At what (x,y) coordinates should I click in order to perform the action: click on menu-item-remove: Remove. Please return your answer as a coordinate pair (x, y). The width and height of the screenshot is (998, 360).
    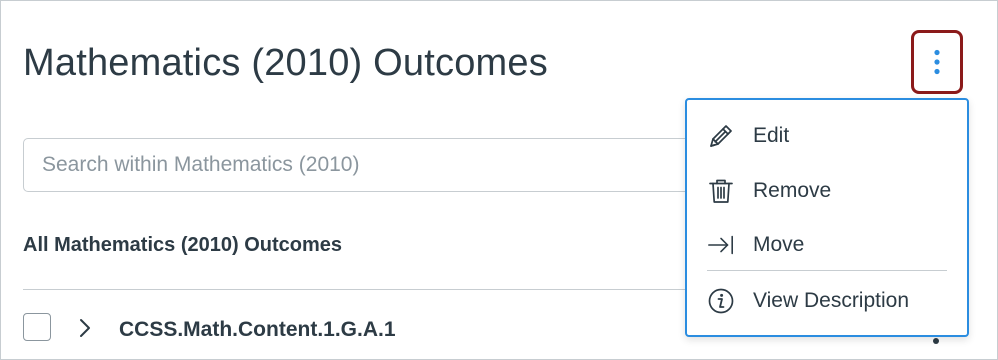
    Looking at the image, I should click on (827, 191).